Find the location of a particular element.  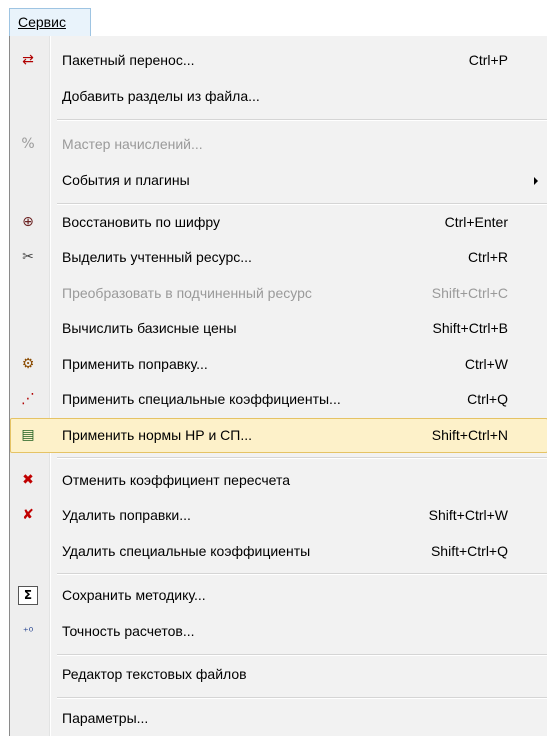

chart-icon: ⋰ is located at coordinates (28, 399).